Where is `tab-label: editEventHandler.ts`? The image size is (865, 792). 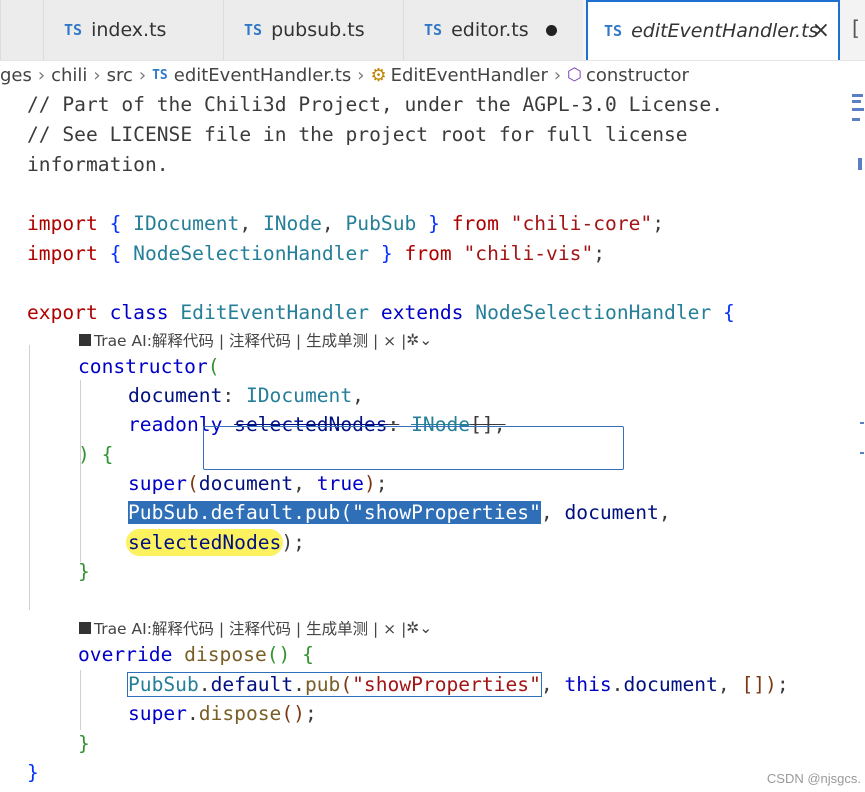 tab-label: editEventHandler.ts is located at coordinates (725, 31).